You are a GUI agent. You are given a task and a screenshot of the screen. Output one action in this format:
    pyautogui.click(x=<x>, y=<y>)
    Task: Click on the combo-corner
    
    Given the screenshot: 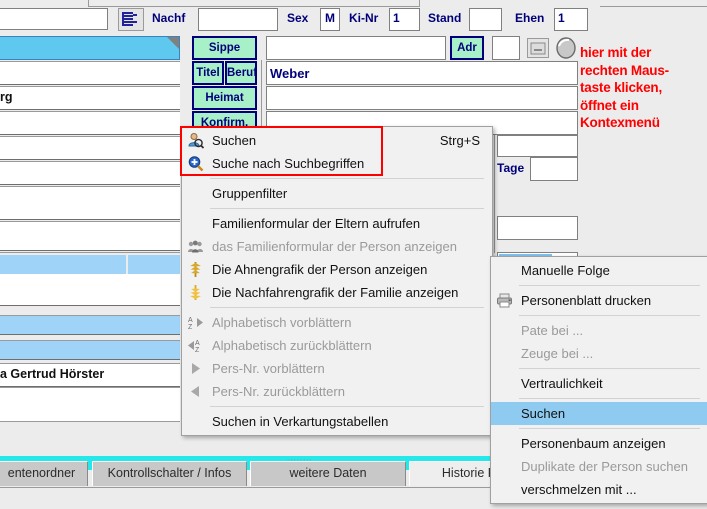 What is the action you would take?
    pyautogui.click(x=173, y=43)
    